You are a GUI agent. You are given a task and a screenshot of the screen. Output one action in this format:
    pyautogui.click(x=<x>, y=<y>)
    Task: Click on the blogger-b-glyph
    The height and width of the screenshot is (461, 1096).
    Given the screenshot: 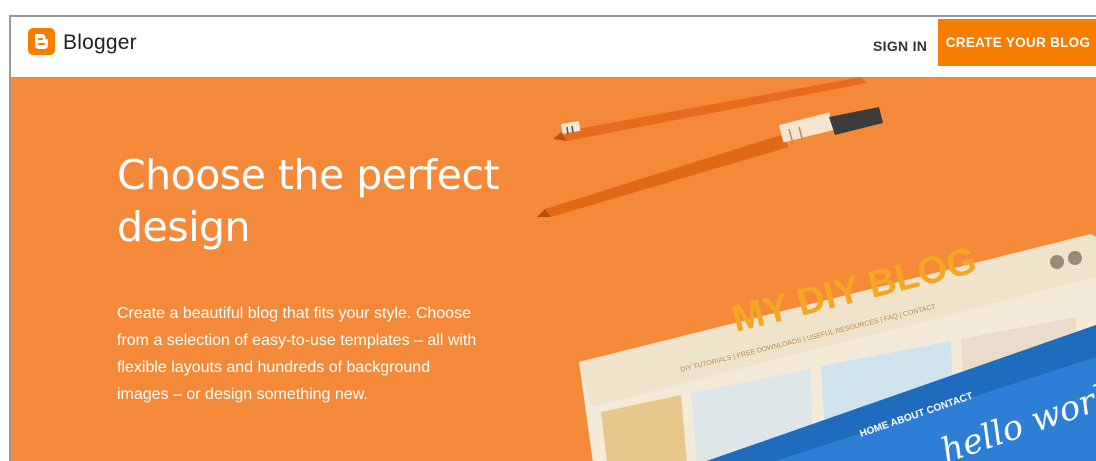 What is the action you would take?
    pyautogui.click(x=41, y=41)
    